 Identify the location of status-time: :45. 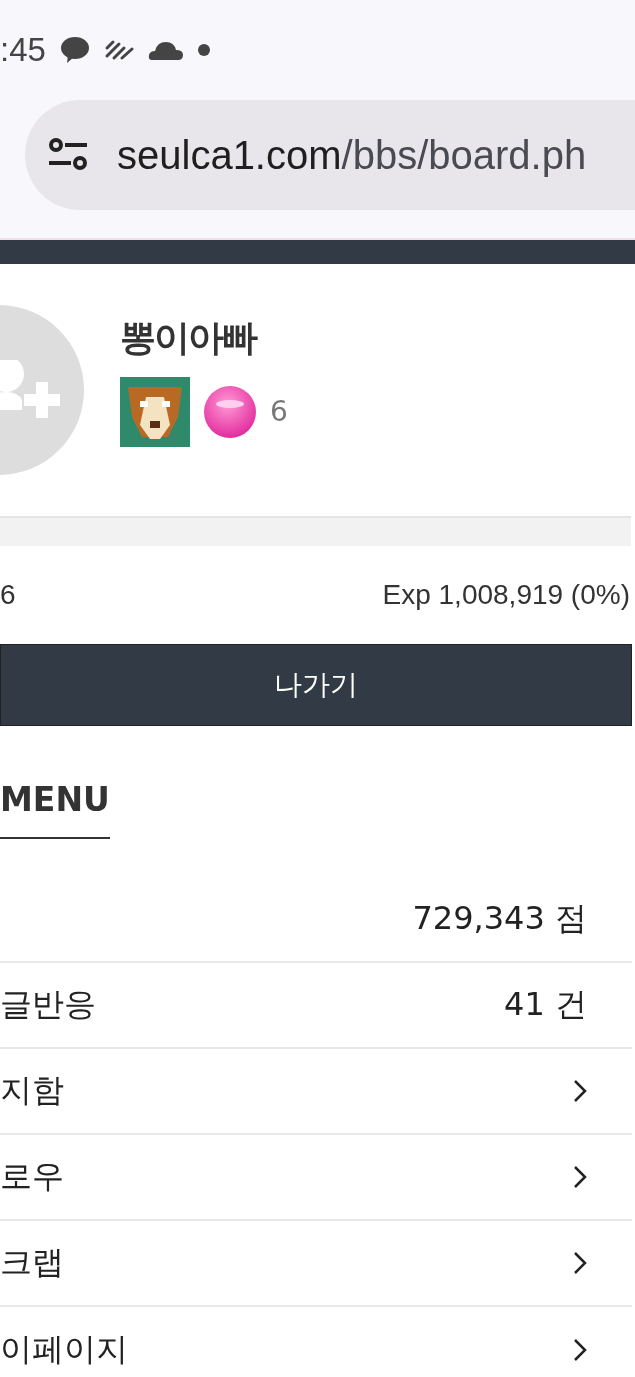
(23, 50).